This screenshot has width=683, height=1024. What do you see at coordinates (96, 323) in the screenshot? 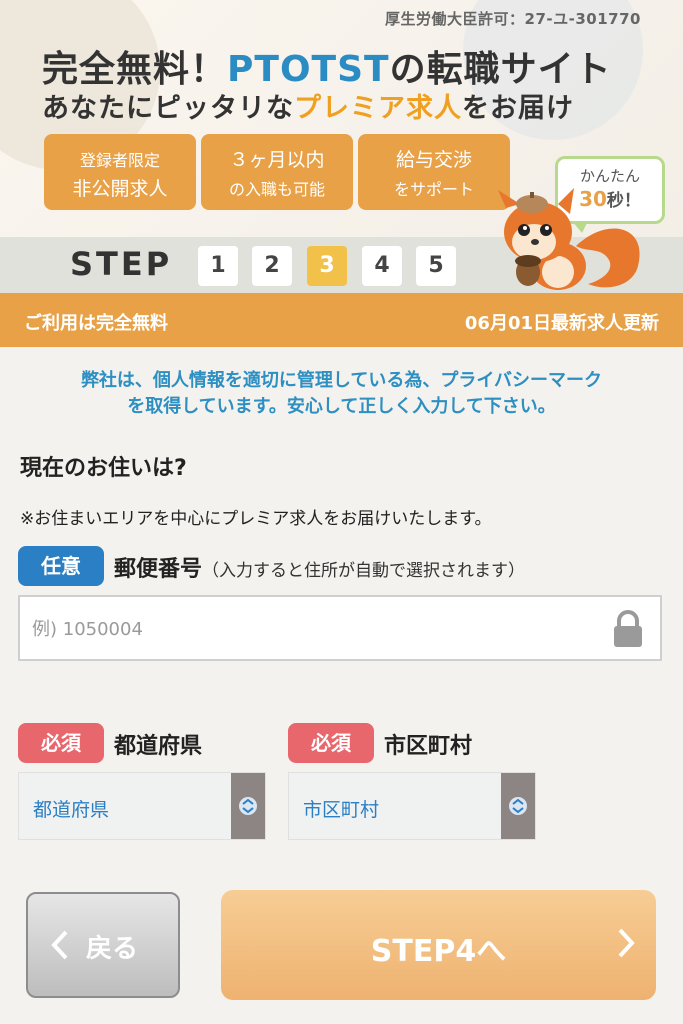
I see `free-service-notice: ご利用は完全無料` at bounding box center [96, 323].